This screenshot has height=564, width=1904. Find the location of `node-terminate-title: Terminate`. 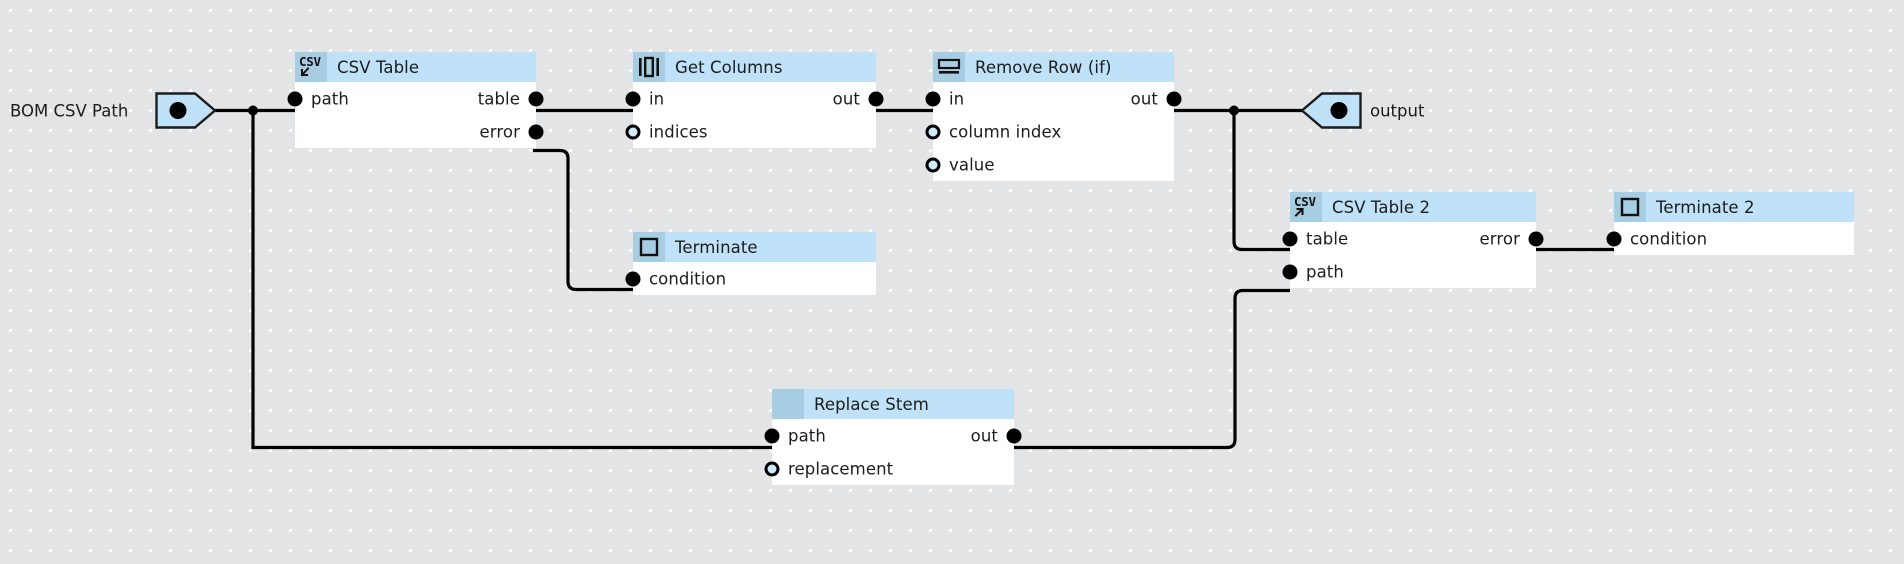

node-terminate-title: Terminate is located at coordinates (716, 247).